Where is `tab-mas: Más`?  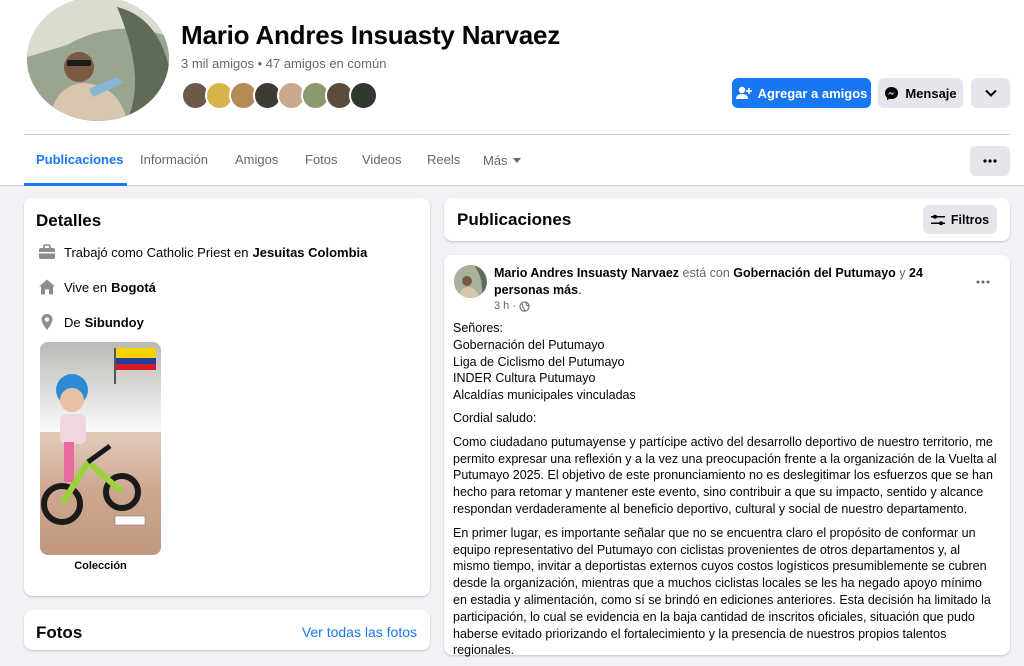
tab-mas: Más is located at coordinates (502, 161).